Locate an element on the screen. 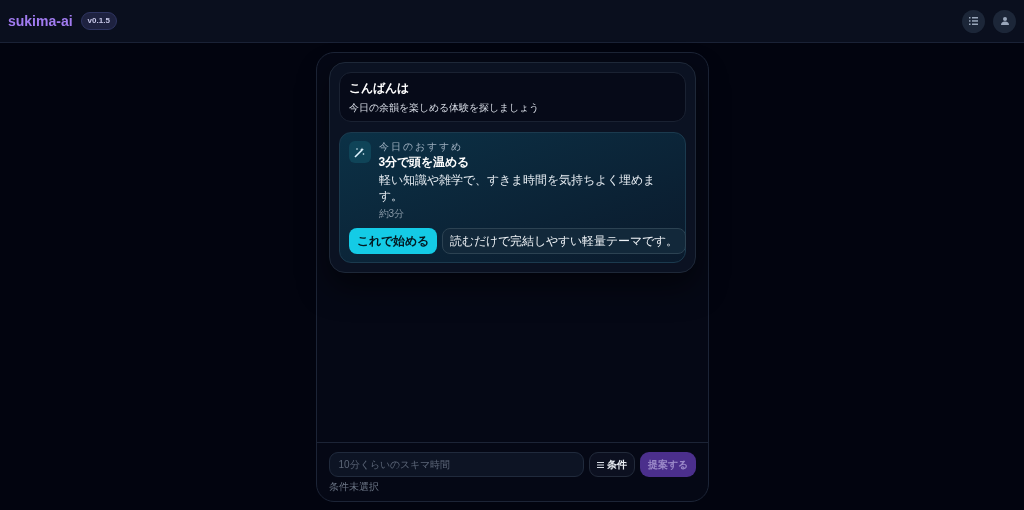 Image resolution: width=1024 pixels, height=510 pixels. recommendation-label: 今日のおすすめ is located at coordinates (421, 147).